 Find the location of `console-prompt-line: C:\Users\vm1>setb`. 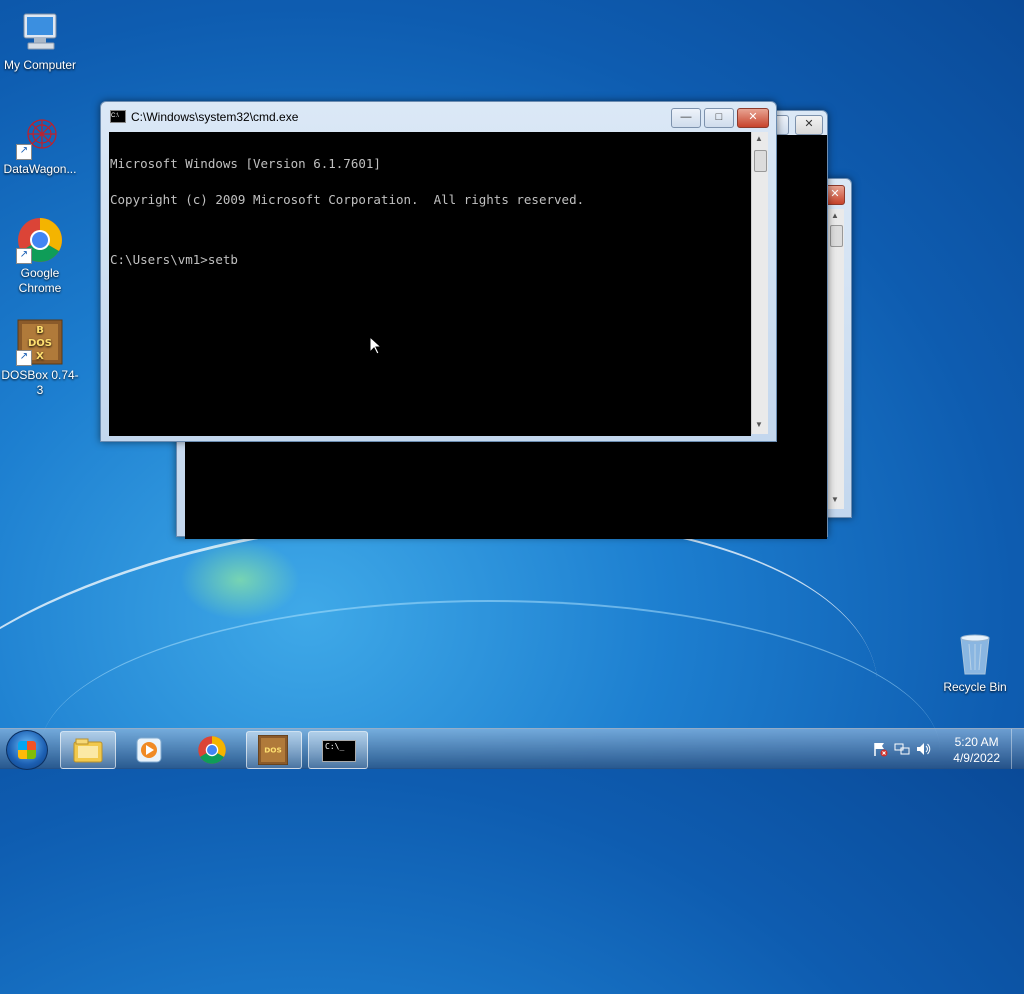

console-prompt-line: C:\Users\vm1>setb is located at coordinates (430, 259).